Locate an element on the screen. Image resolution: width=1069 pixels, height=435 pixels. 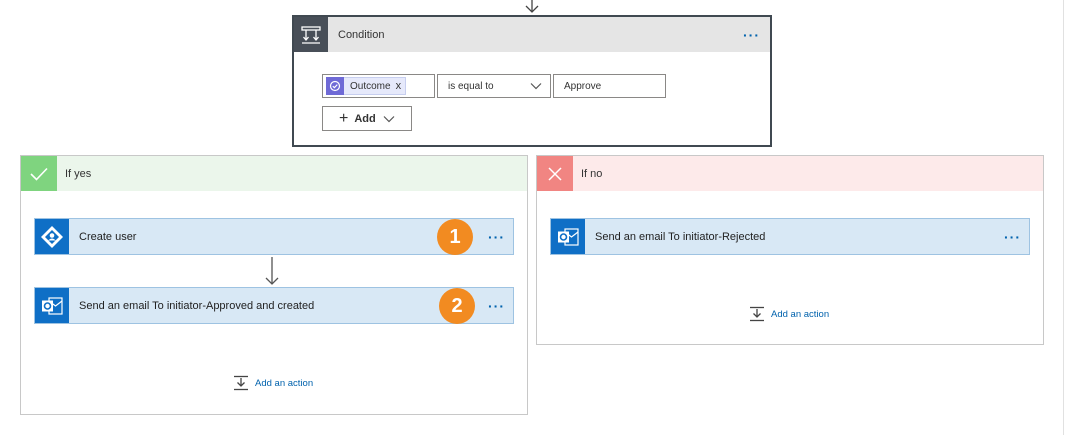
branch-no-title: If no is located at coordinates (592, 173).